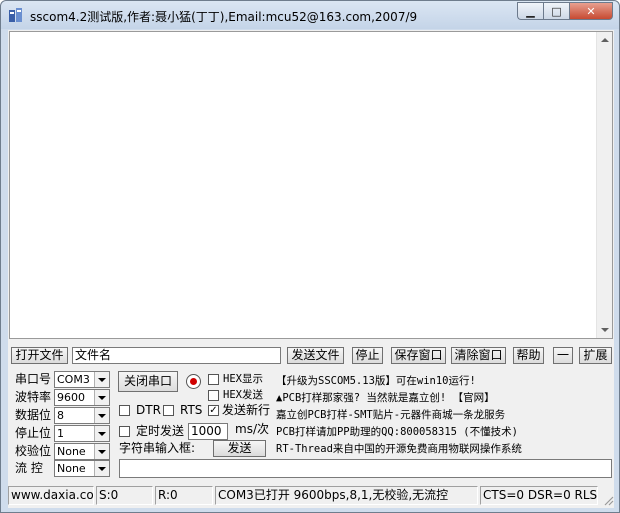 The height and width of the screenshot is (513, 620). I want to click on status-lines: CTS=0 DSR=0 RLSI, so click(539, 495).